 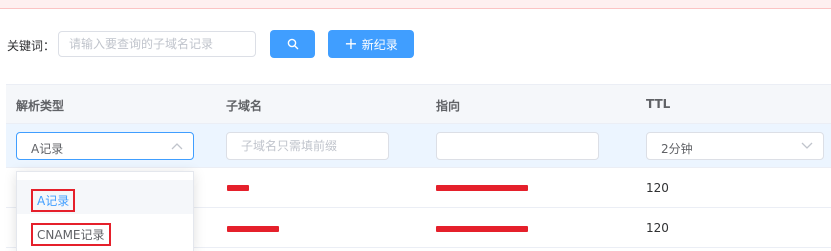 What do you see at coordinates (307, 146) in the screenshot?
I see `subdomain-input` at bounding box center [307, 146].